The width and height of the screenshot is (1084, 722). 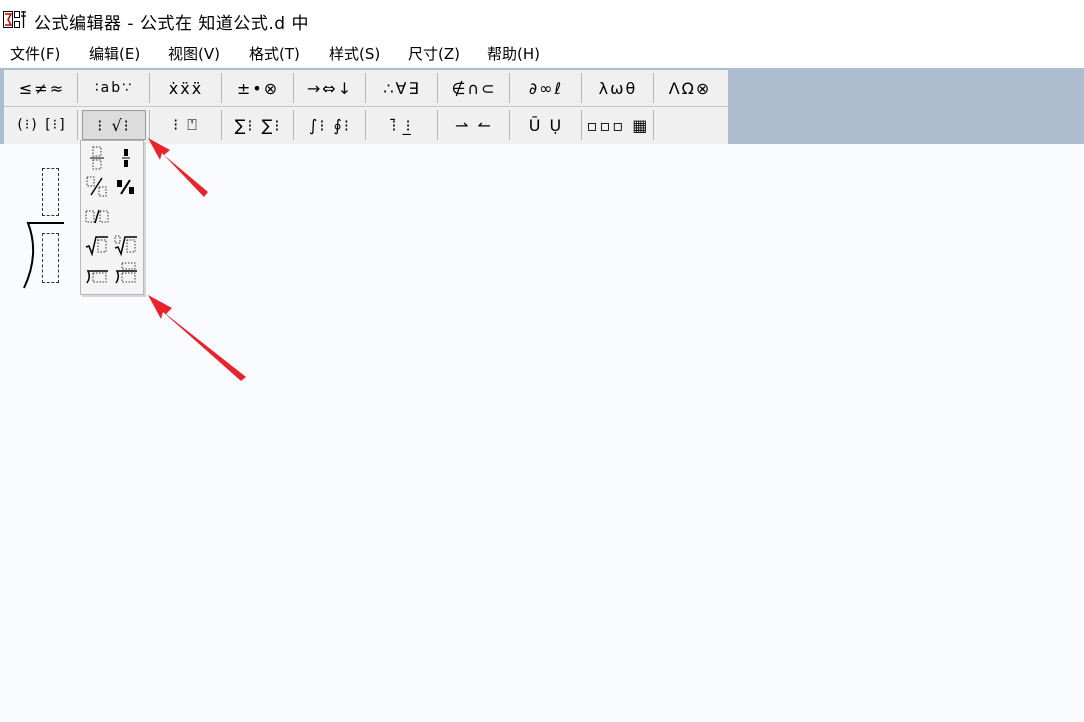 What do you see at coordinates (35, 53) in the screenshot?
I see `menu-file: 文件(F)` at bounding box center [35, 53].